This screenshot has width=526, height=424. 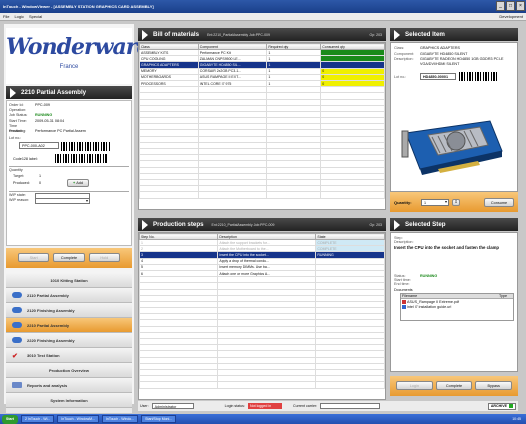 What do you see at coordinates (15, 138) in the screenshot?
I see `lot-label: Lot no.:` at bounding box center [15, 138].